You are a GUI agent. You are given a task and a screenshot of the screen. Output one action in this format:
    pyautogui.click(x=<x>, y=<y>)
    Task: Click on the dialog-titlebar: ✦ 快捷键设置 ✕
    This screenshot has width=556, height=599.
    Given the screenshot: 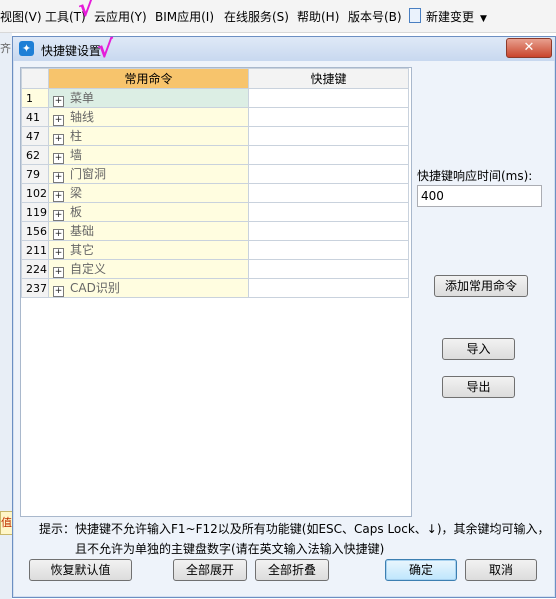 What is the action you would take?
    pyautogui.click(x=284, y=49)
    